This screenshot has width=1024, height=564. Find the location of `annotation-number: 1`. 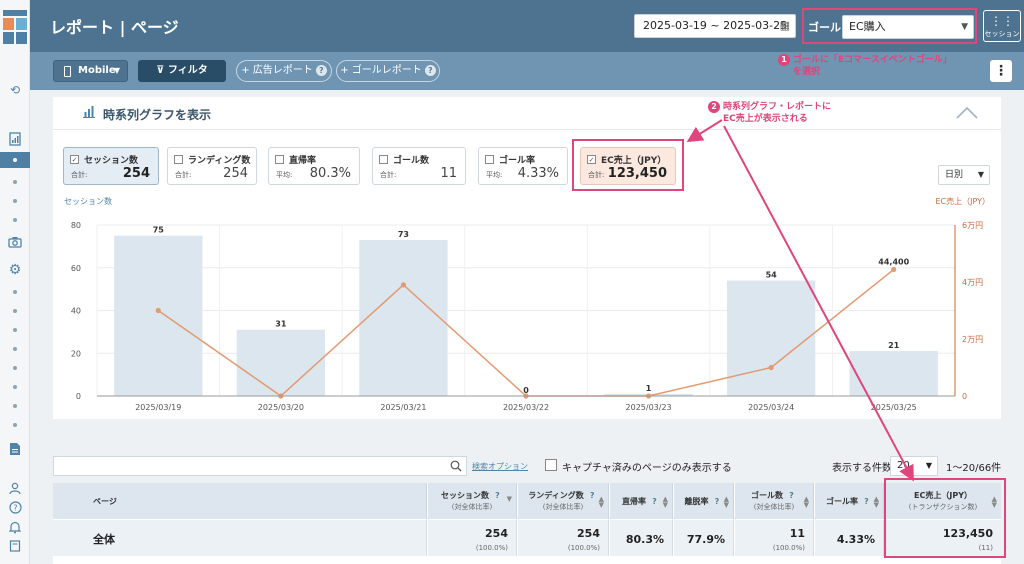

annotation-number: 1 is located at coordinates (784, 60).